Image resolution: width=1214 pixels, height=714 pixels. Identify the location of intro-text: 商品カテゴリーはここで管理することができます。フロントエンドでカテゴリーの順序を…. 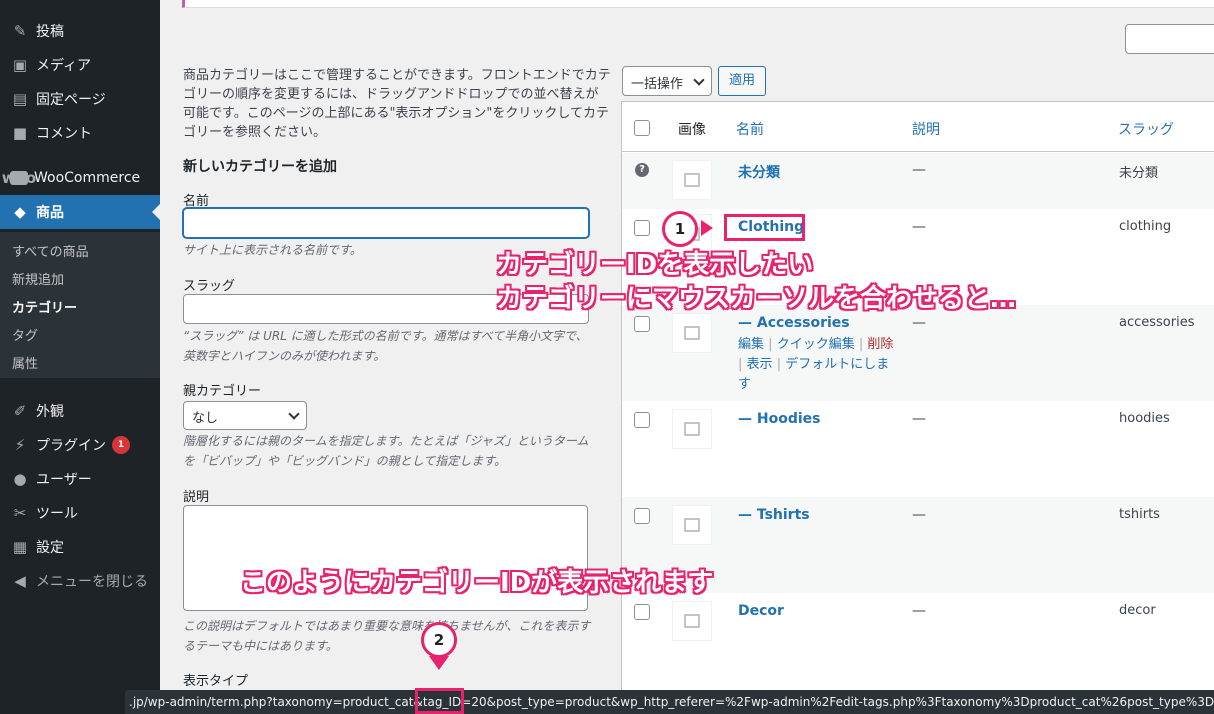
(397, 104).